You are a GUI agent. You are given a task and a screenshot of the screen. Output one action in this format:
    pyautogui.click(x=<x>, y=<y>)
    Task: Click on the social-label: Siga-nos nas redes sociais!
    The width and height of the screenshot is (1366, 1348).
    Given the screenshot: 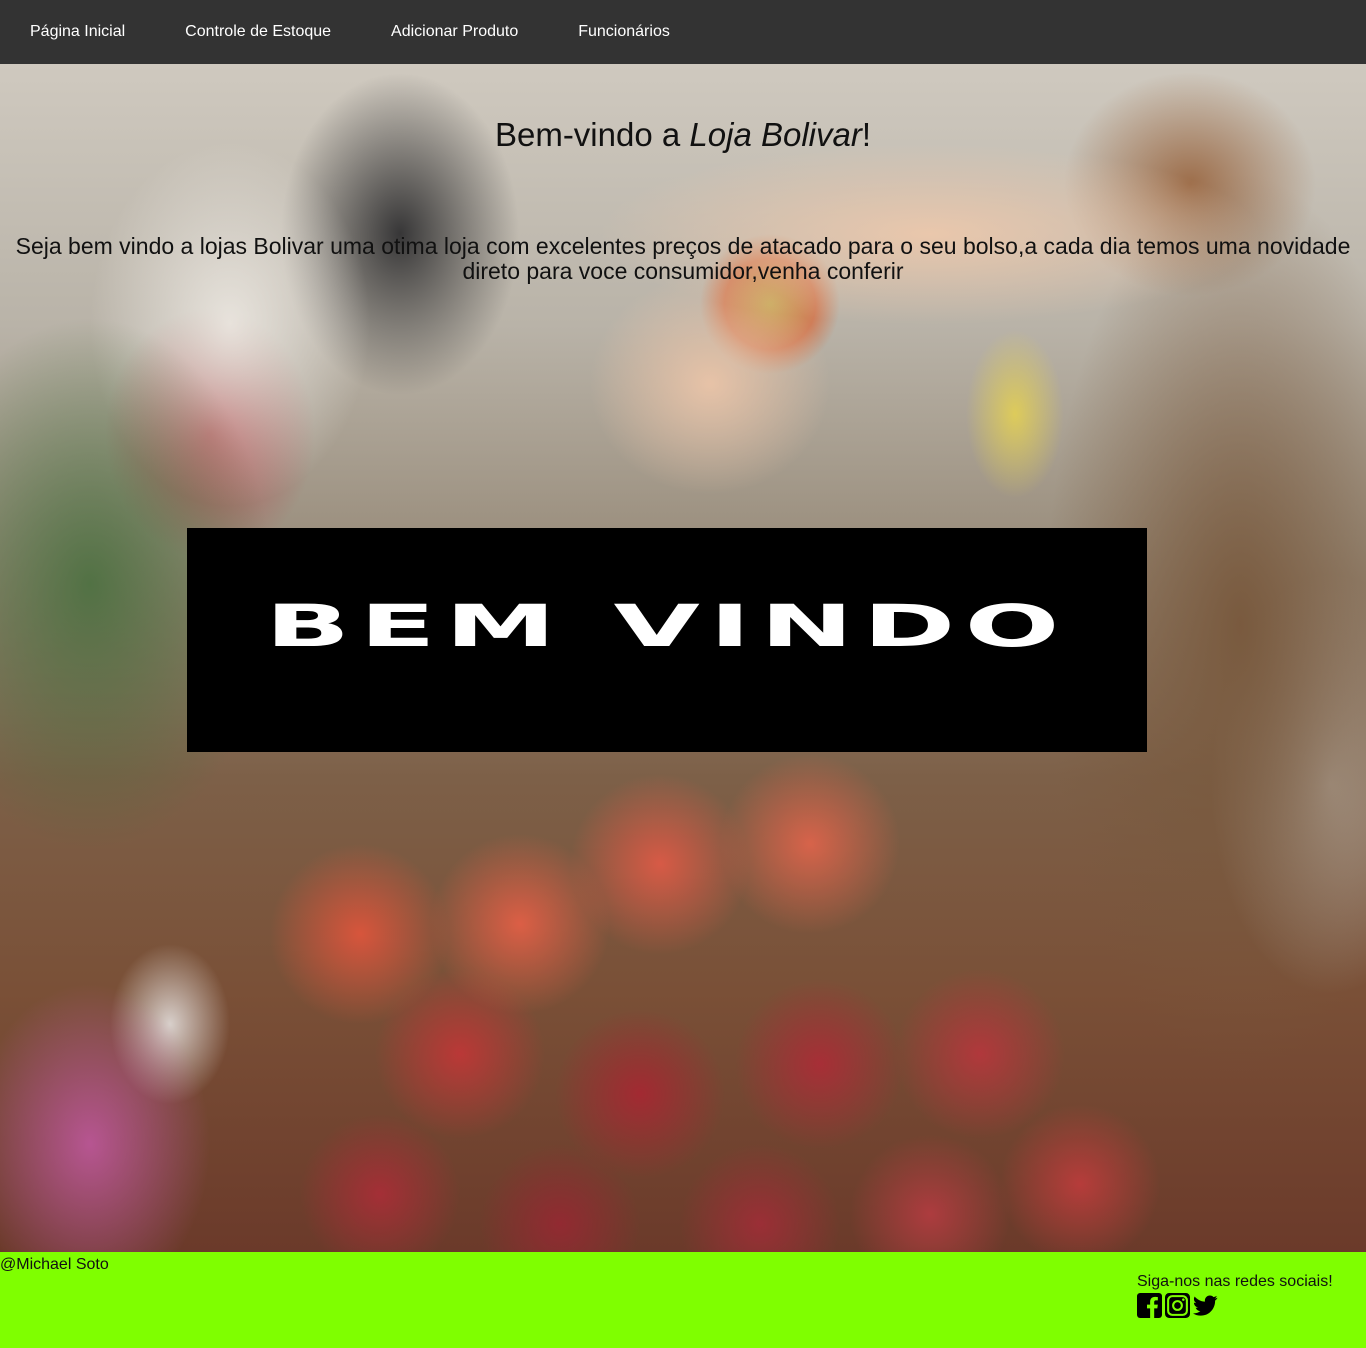 What is the action you would take?
    pyautogui.click(x=1235, y=1281)
    